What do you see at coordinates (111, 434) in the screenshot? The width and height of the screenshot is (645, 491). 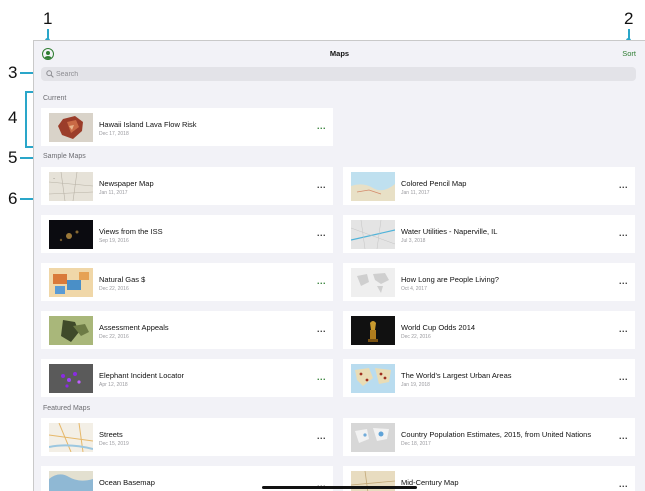 I see `map-title: Streets` at bounding box center [111, 434].